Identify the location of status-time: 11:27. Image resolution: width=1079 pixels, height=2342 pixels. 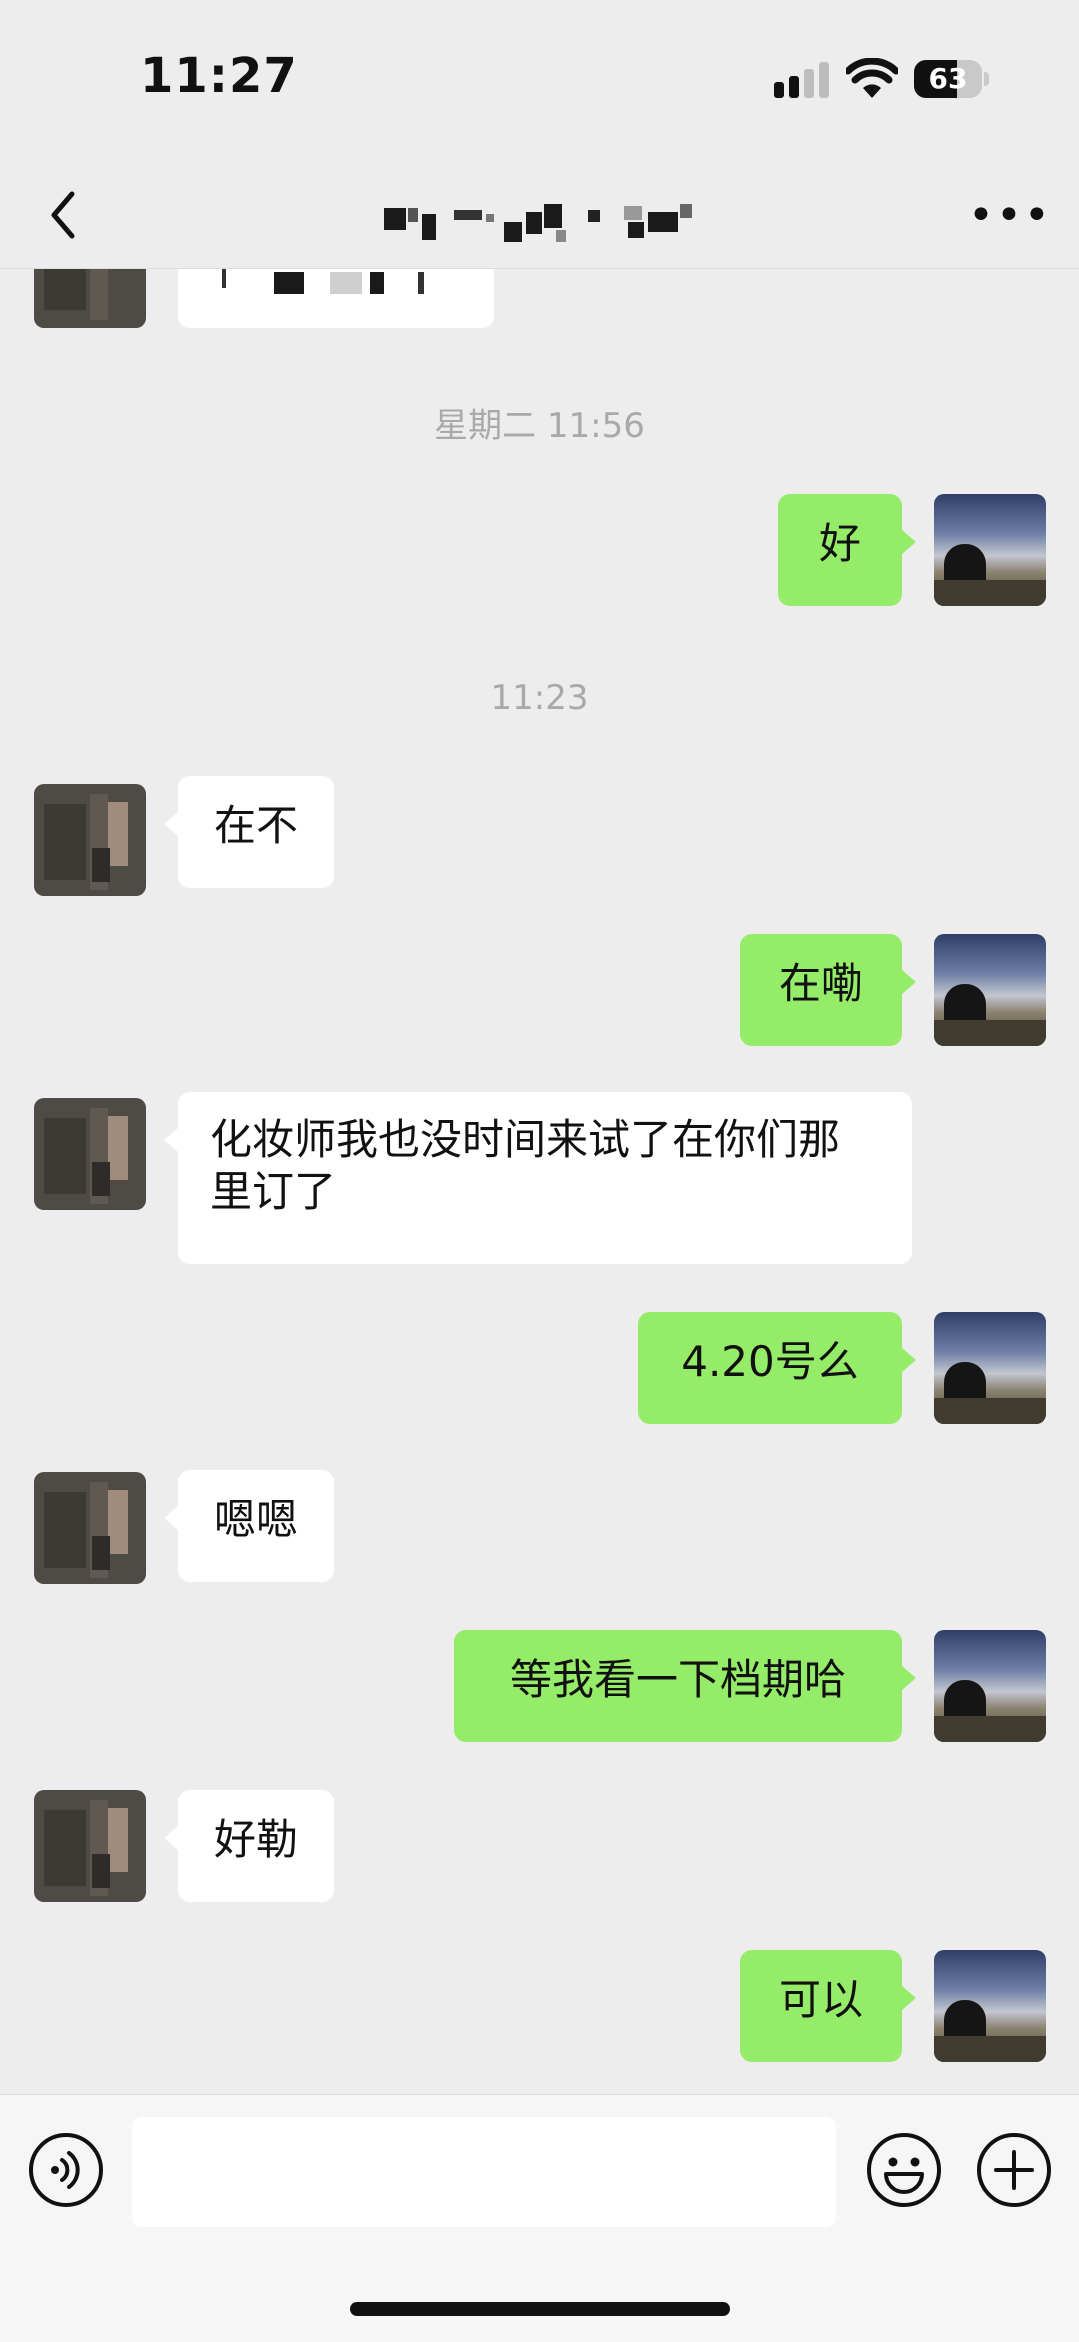
(219, 76).